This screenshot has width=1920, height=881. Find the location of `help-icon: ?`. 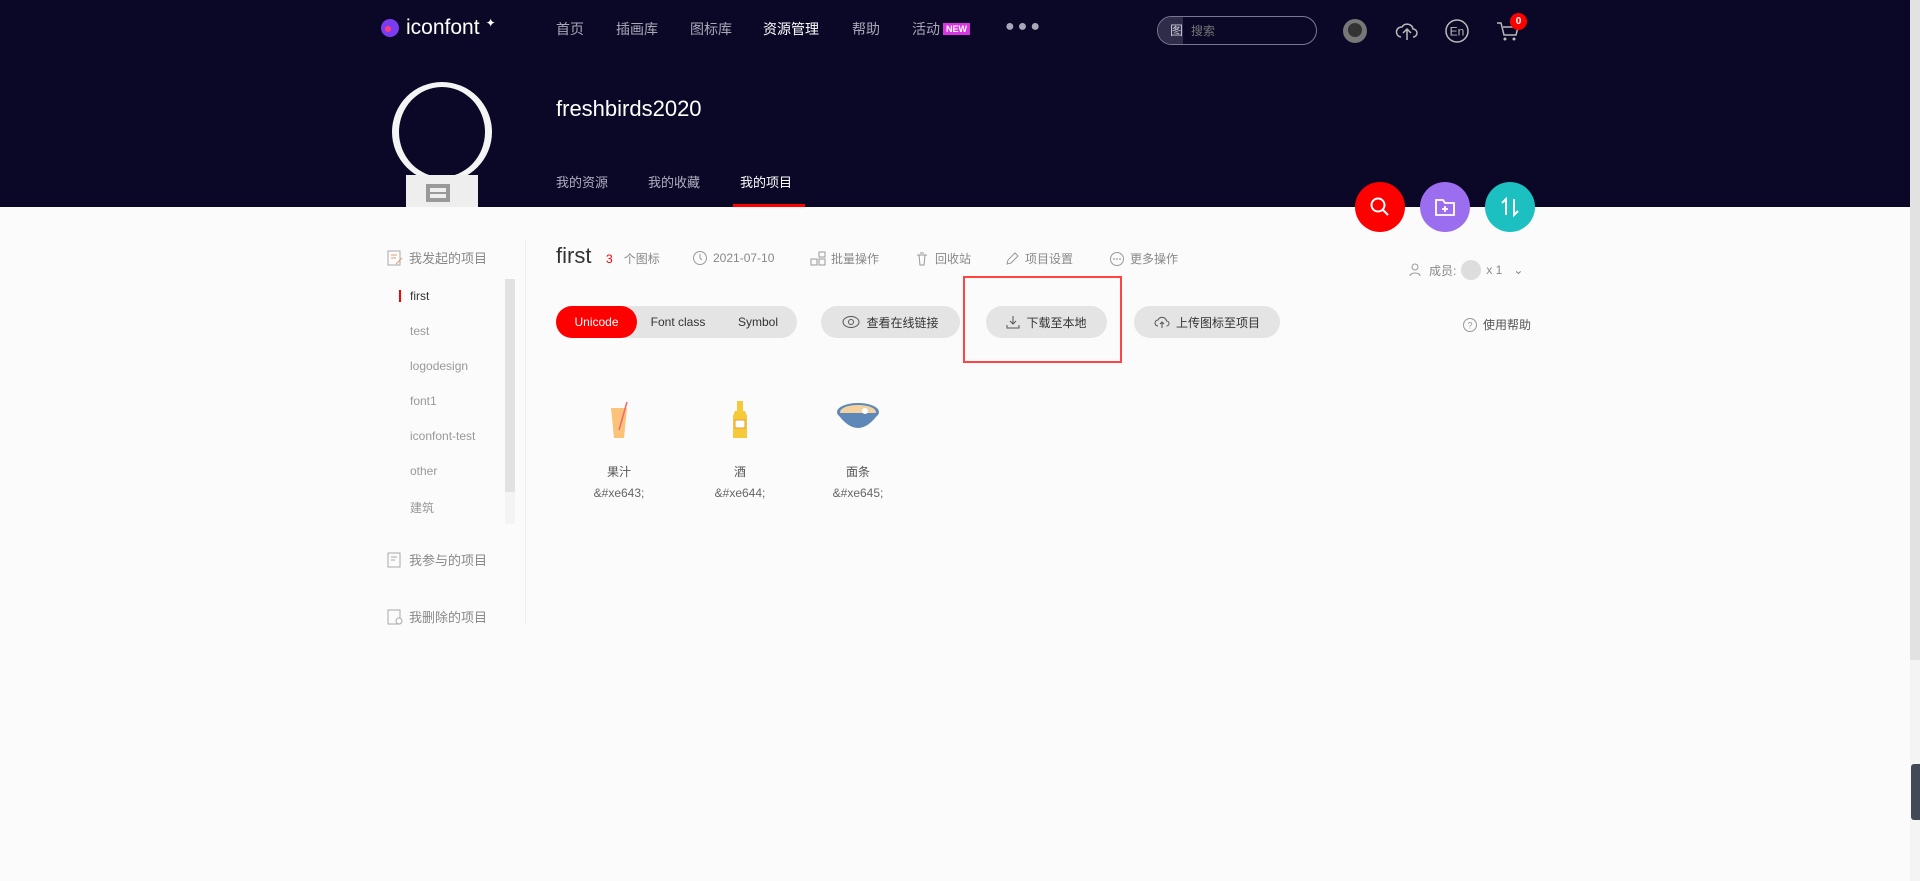

help-icon: ? is located at coordinates (1470, 324).